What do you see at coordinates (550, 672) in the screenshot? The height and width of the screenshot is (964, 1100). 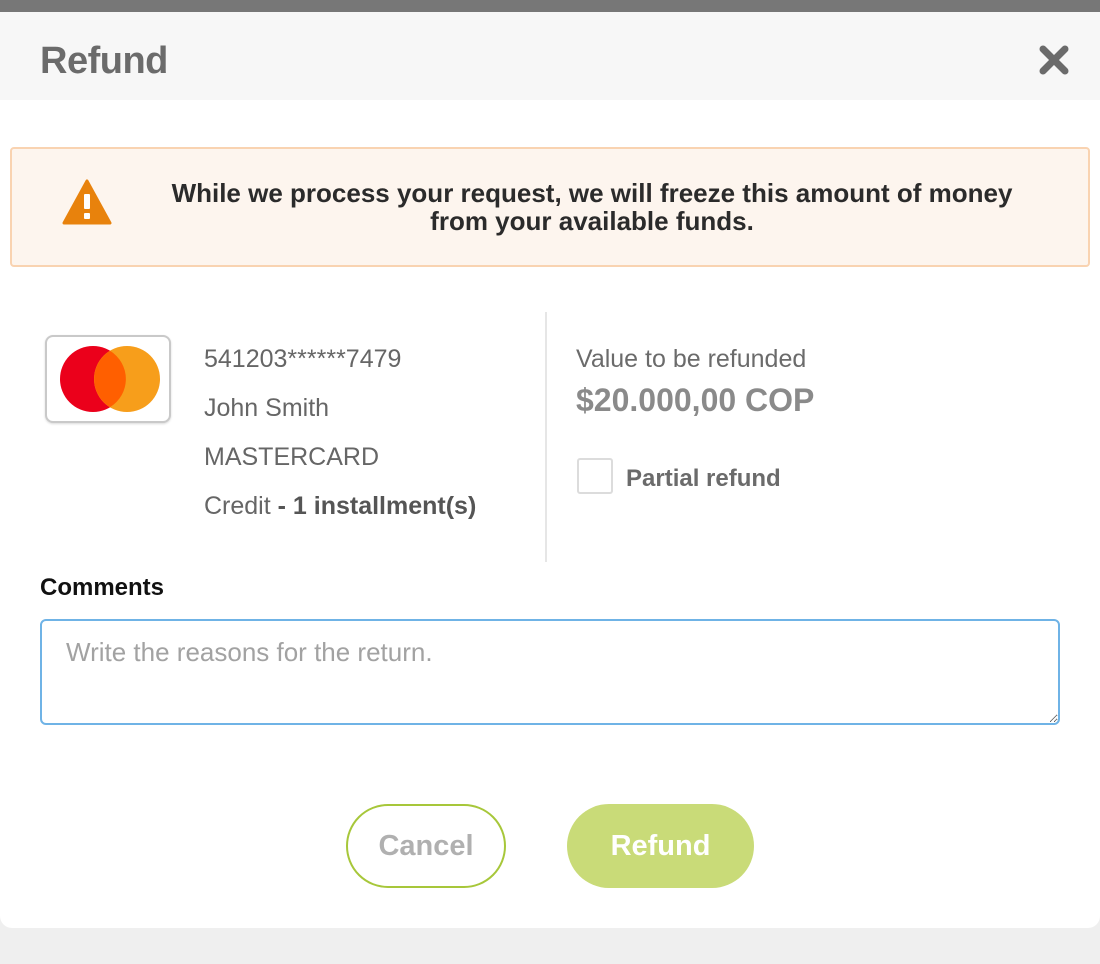 I see `comments-field` at bounding box center [550, 672].